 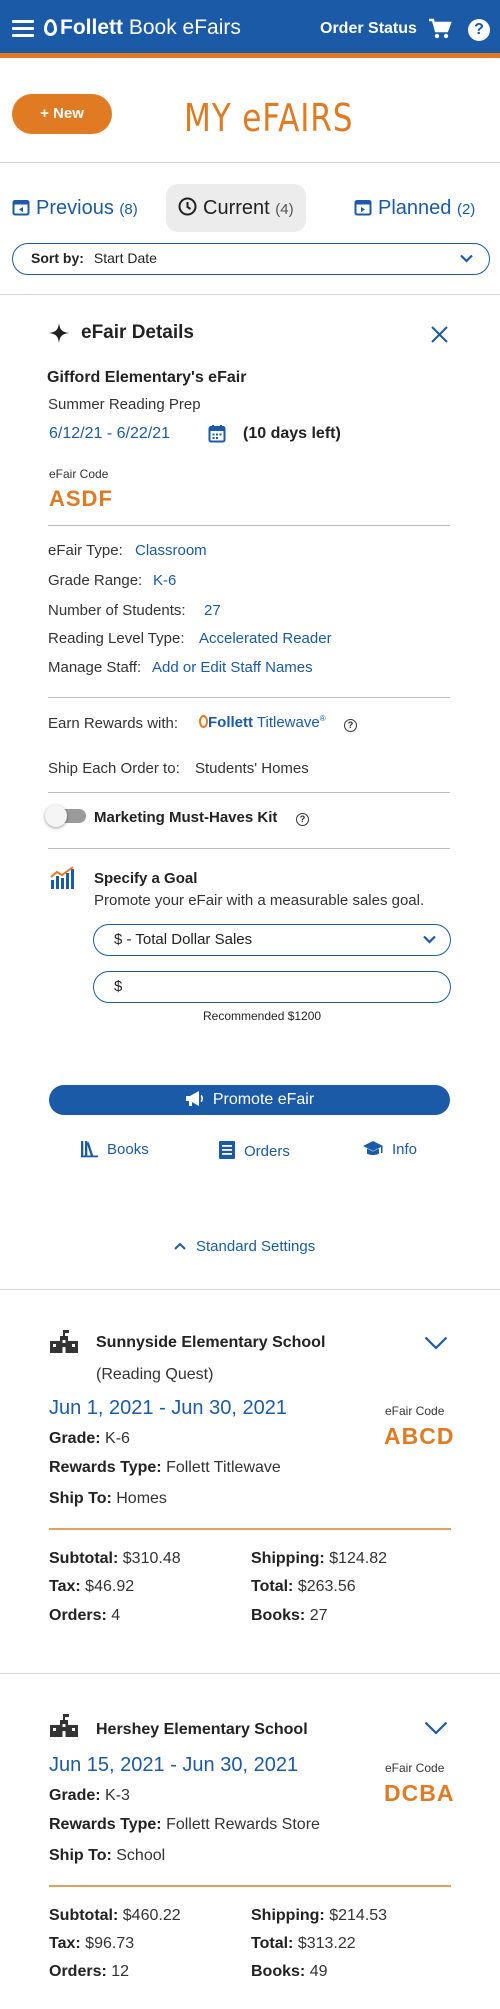 What do you see at coordinates (389, 1149) in the screenshot?
I see `info-link: Info` at bounding box center [389, 1149].